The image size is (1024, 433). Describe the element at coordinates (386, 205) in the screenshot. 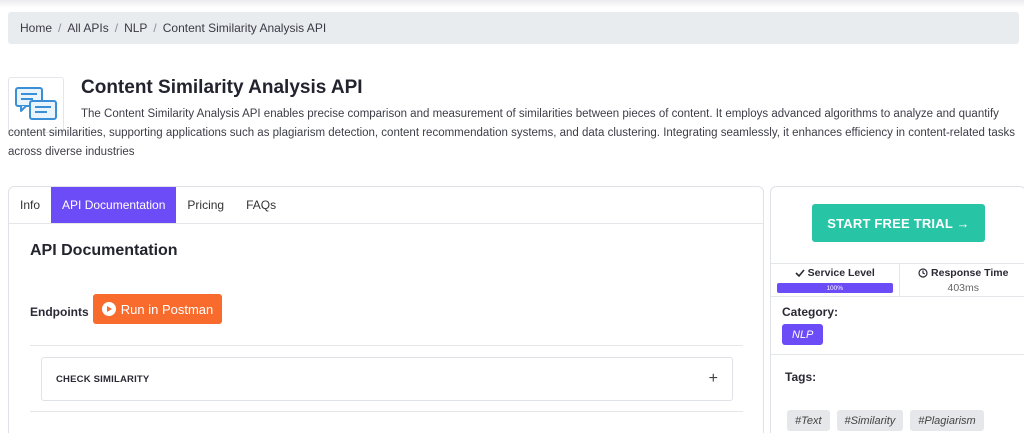

I see `tab-bar: Info API Documentation Pricing FAQs` at that location.